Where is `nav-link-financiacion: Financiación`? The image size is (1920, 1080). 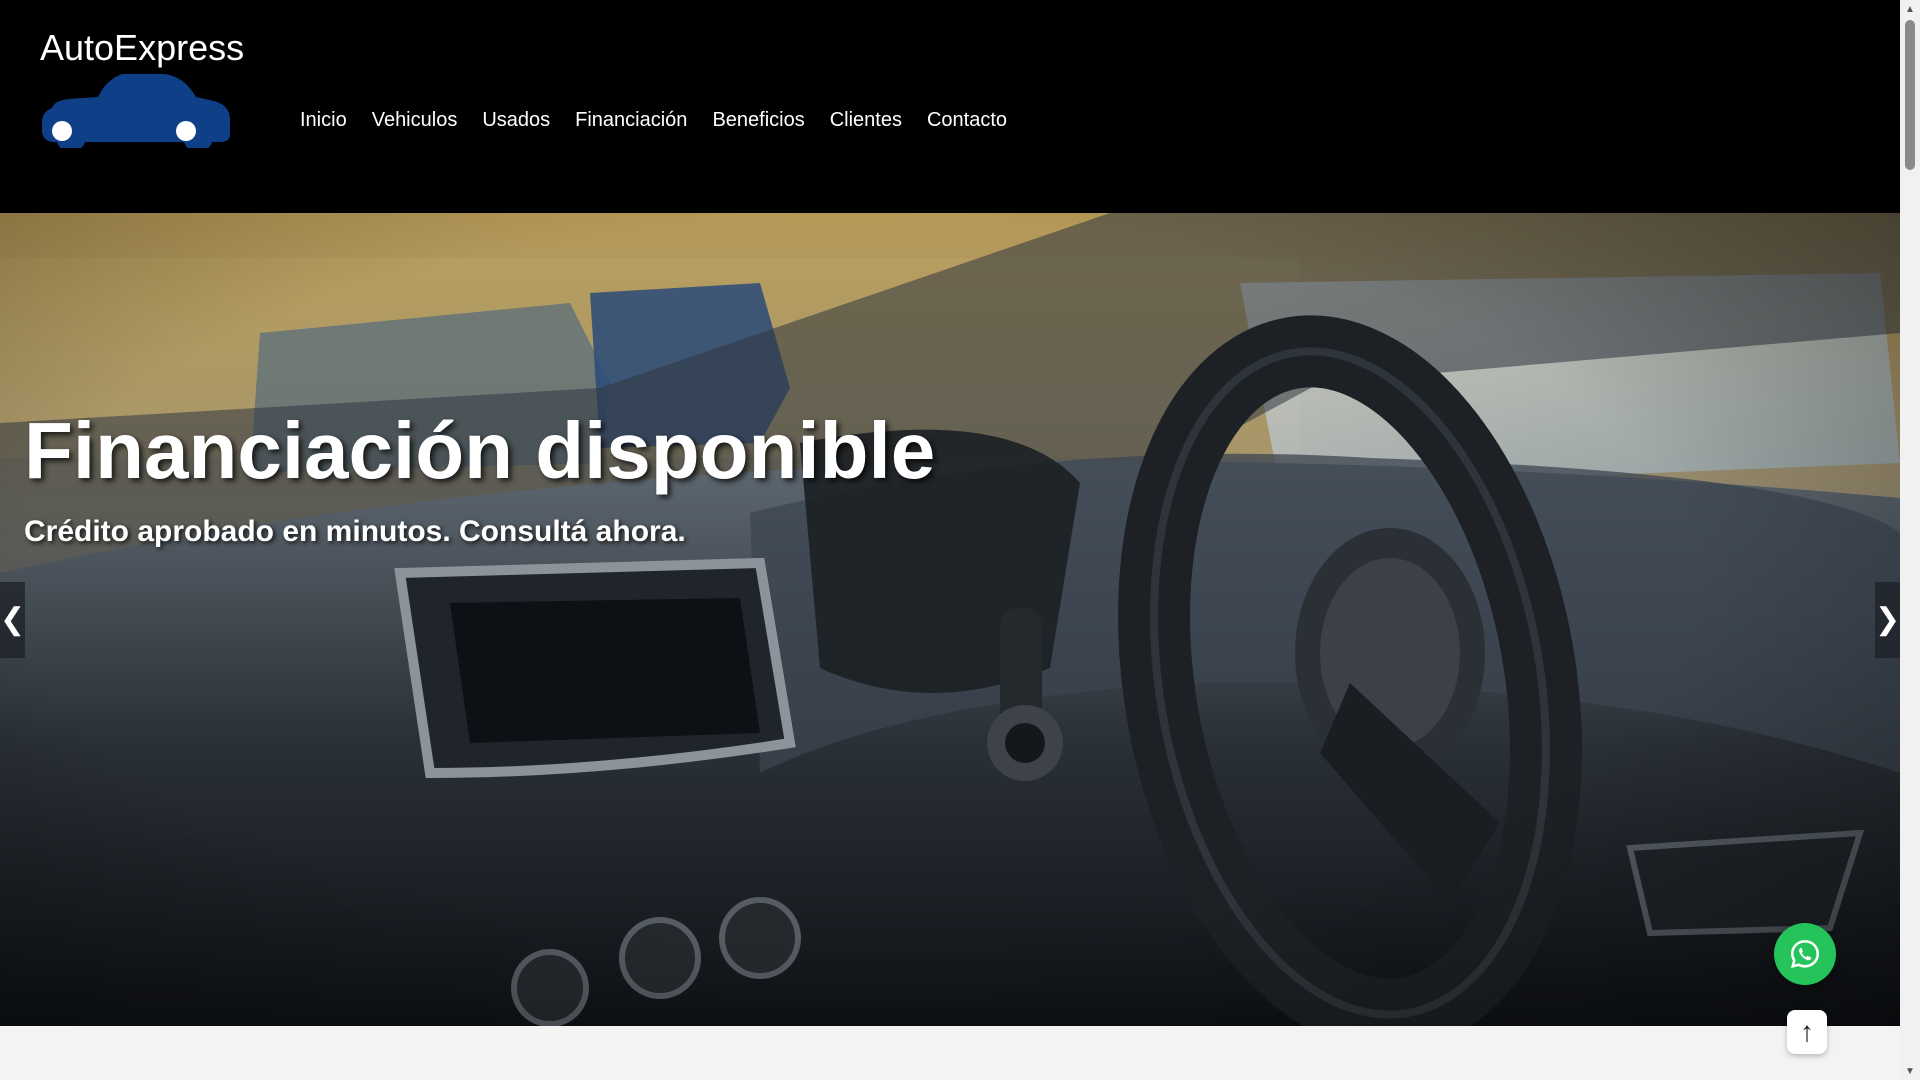 nav-link-financiacion: Financiación is located at coordinates (631, 120).